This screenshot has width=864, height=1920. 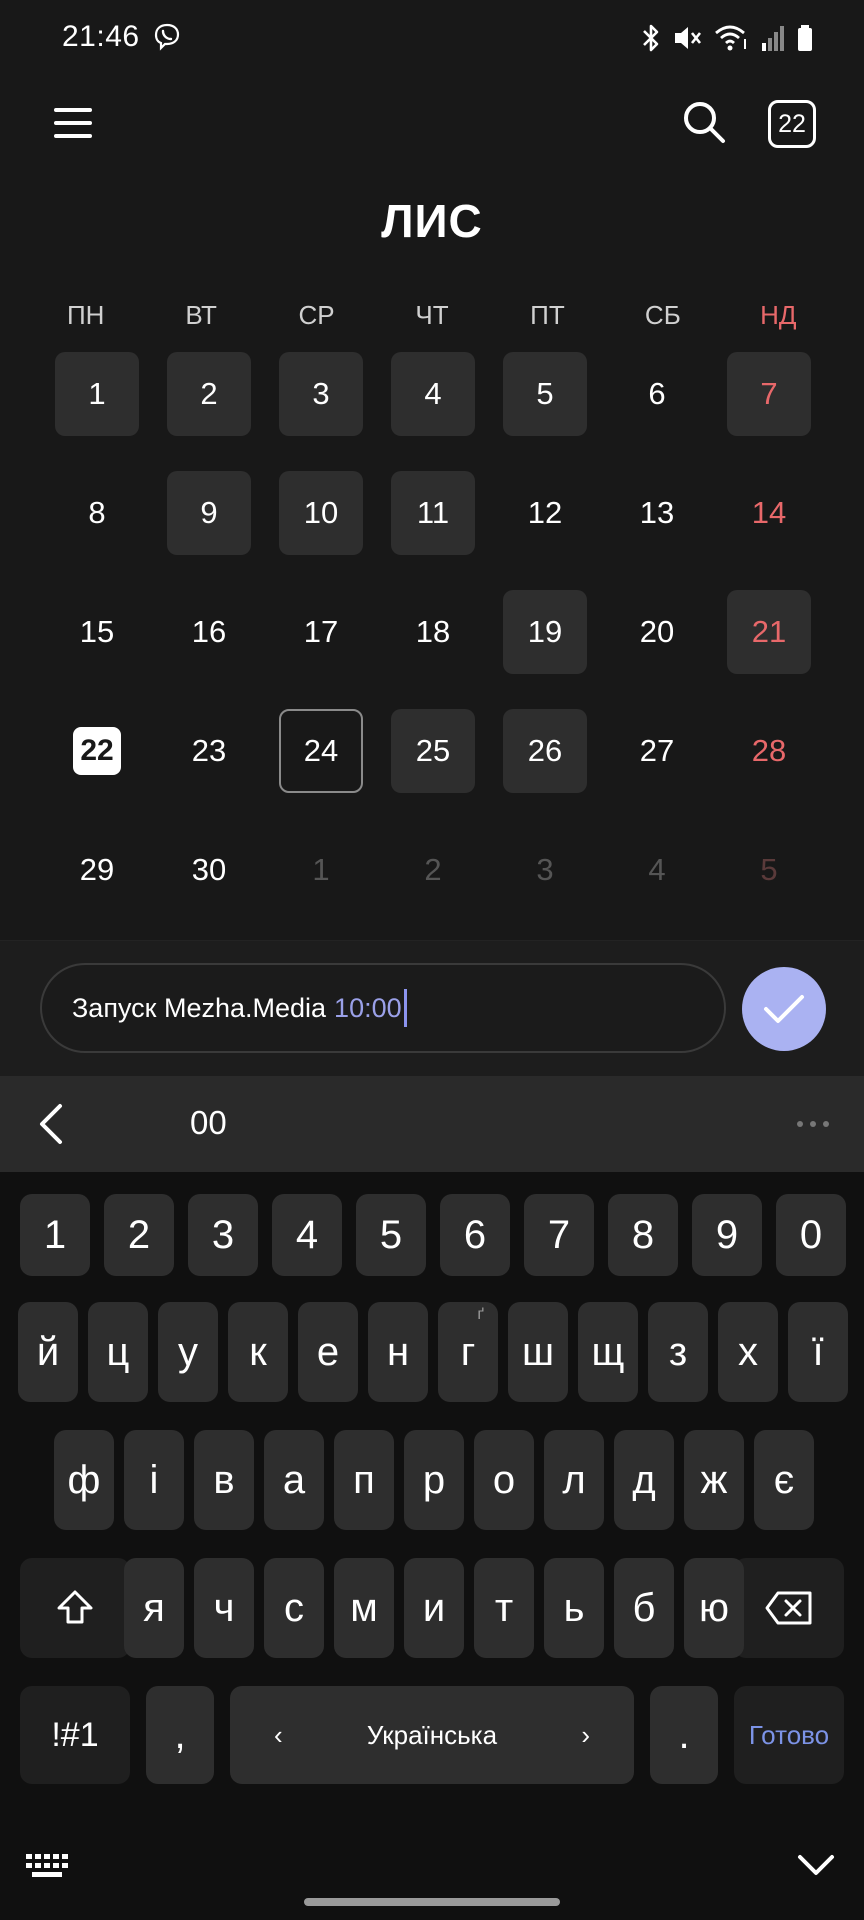 What do you see at coordinates (209, 513) in the screenshot?
I see `calendar-day: 9` at bounding box center [209, 513].